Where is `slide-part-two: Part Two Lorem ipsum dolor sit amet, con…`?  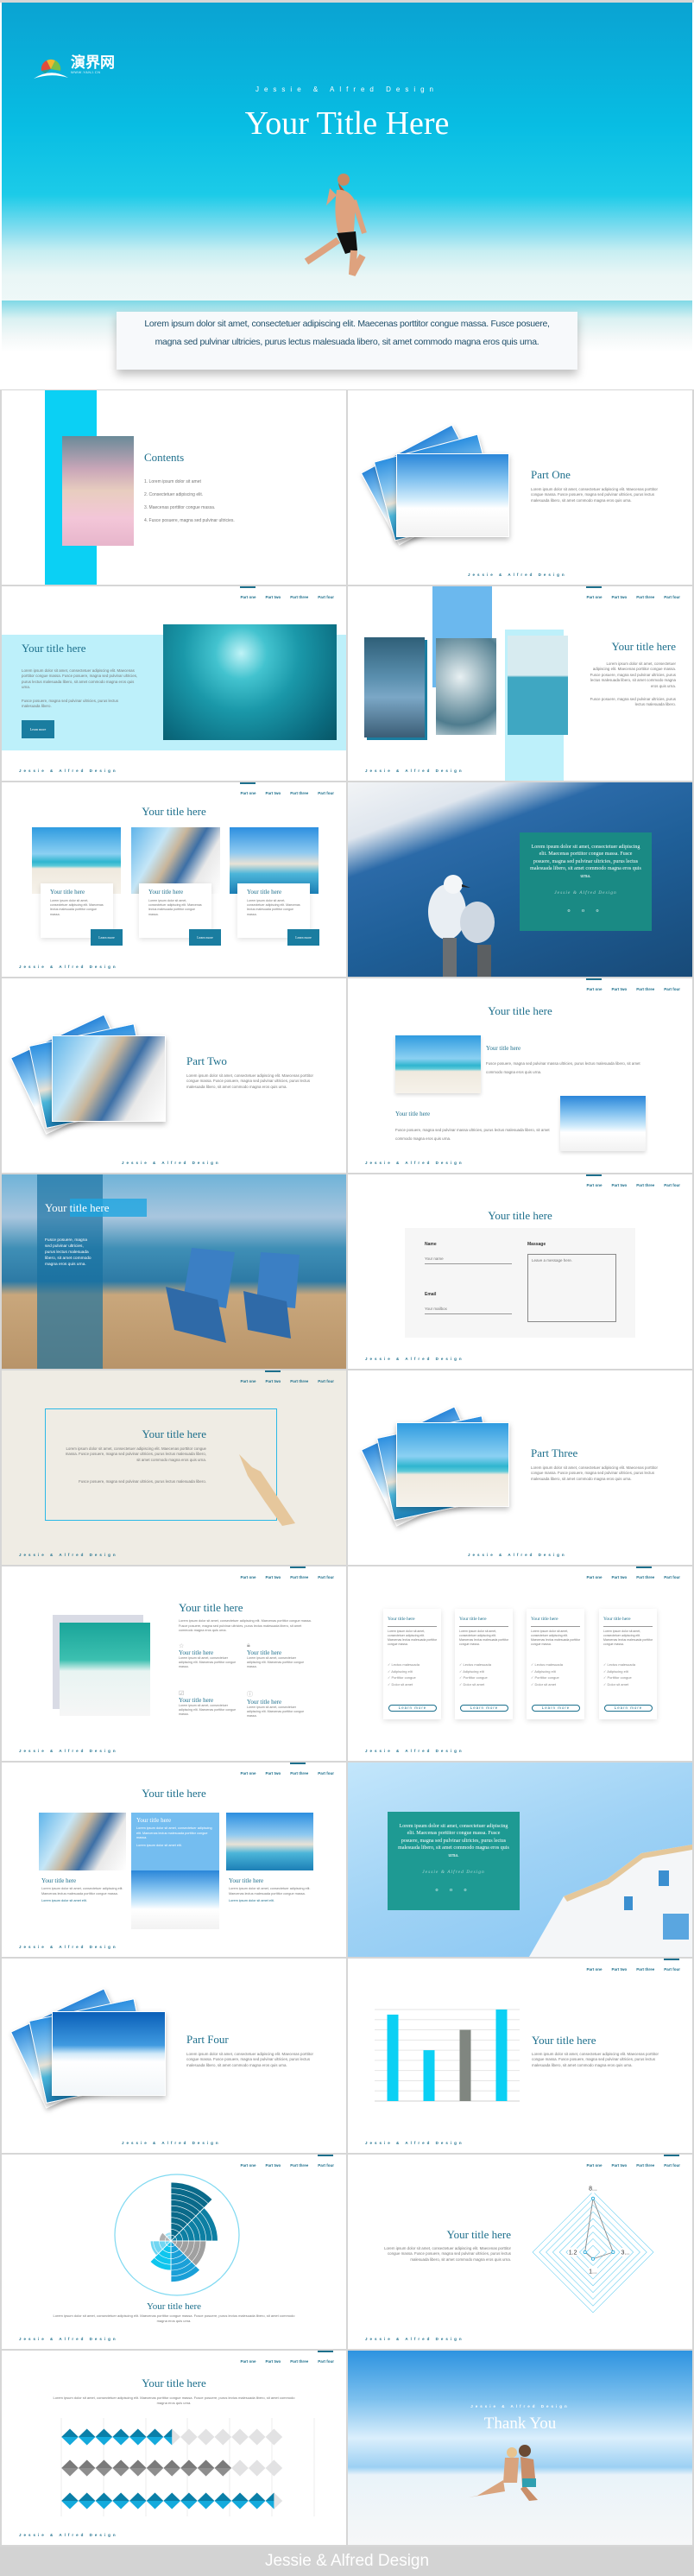 slide-part-two: Part Two Lorem ipsum dolor sit amet, con… is located at coordinates (174, 1075).